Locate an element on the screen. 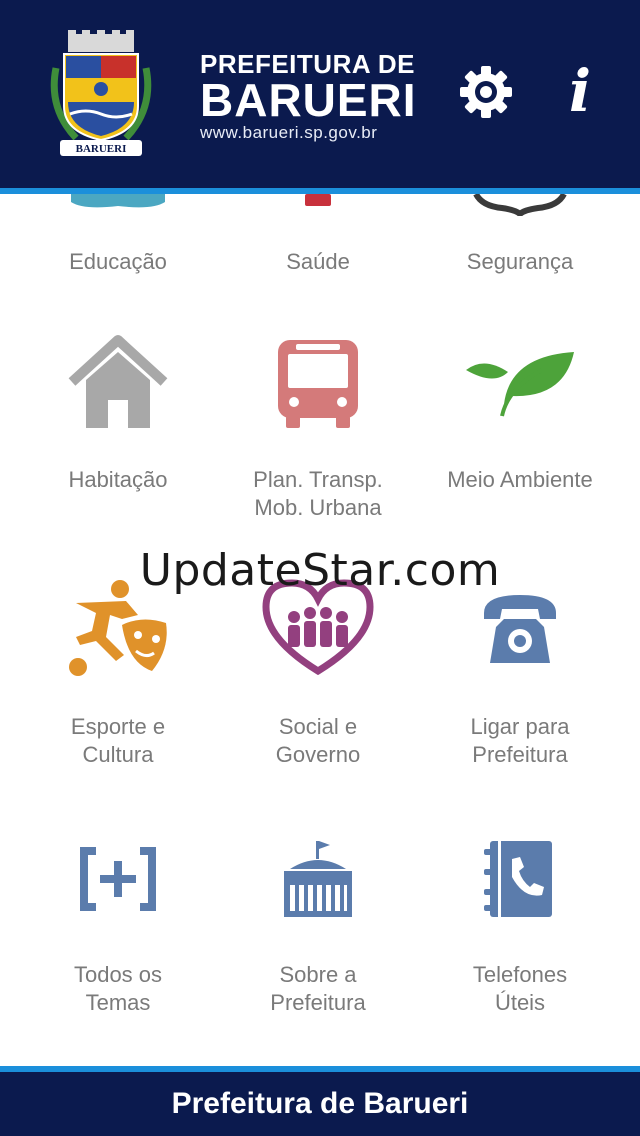  watermark-text: UpdateStar.com is located at coordinates (320, 570).